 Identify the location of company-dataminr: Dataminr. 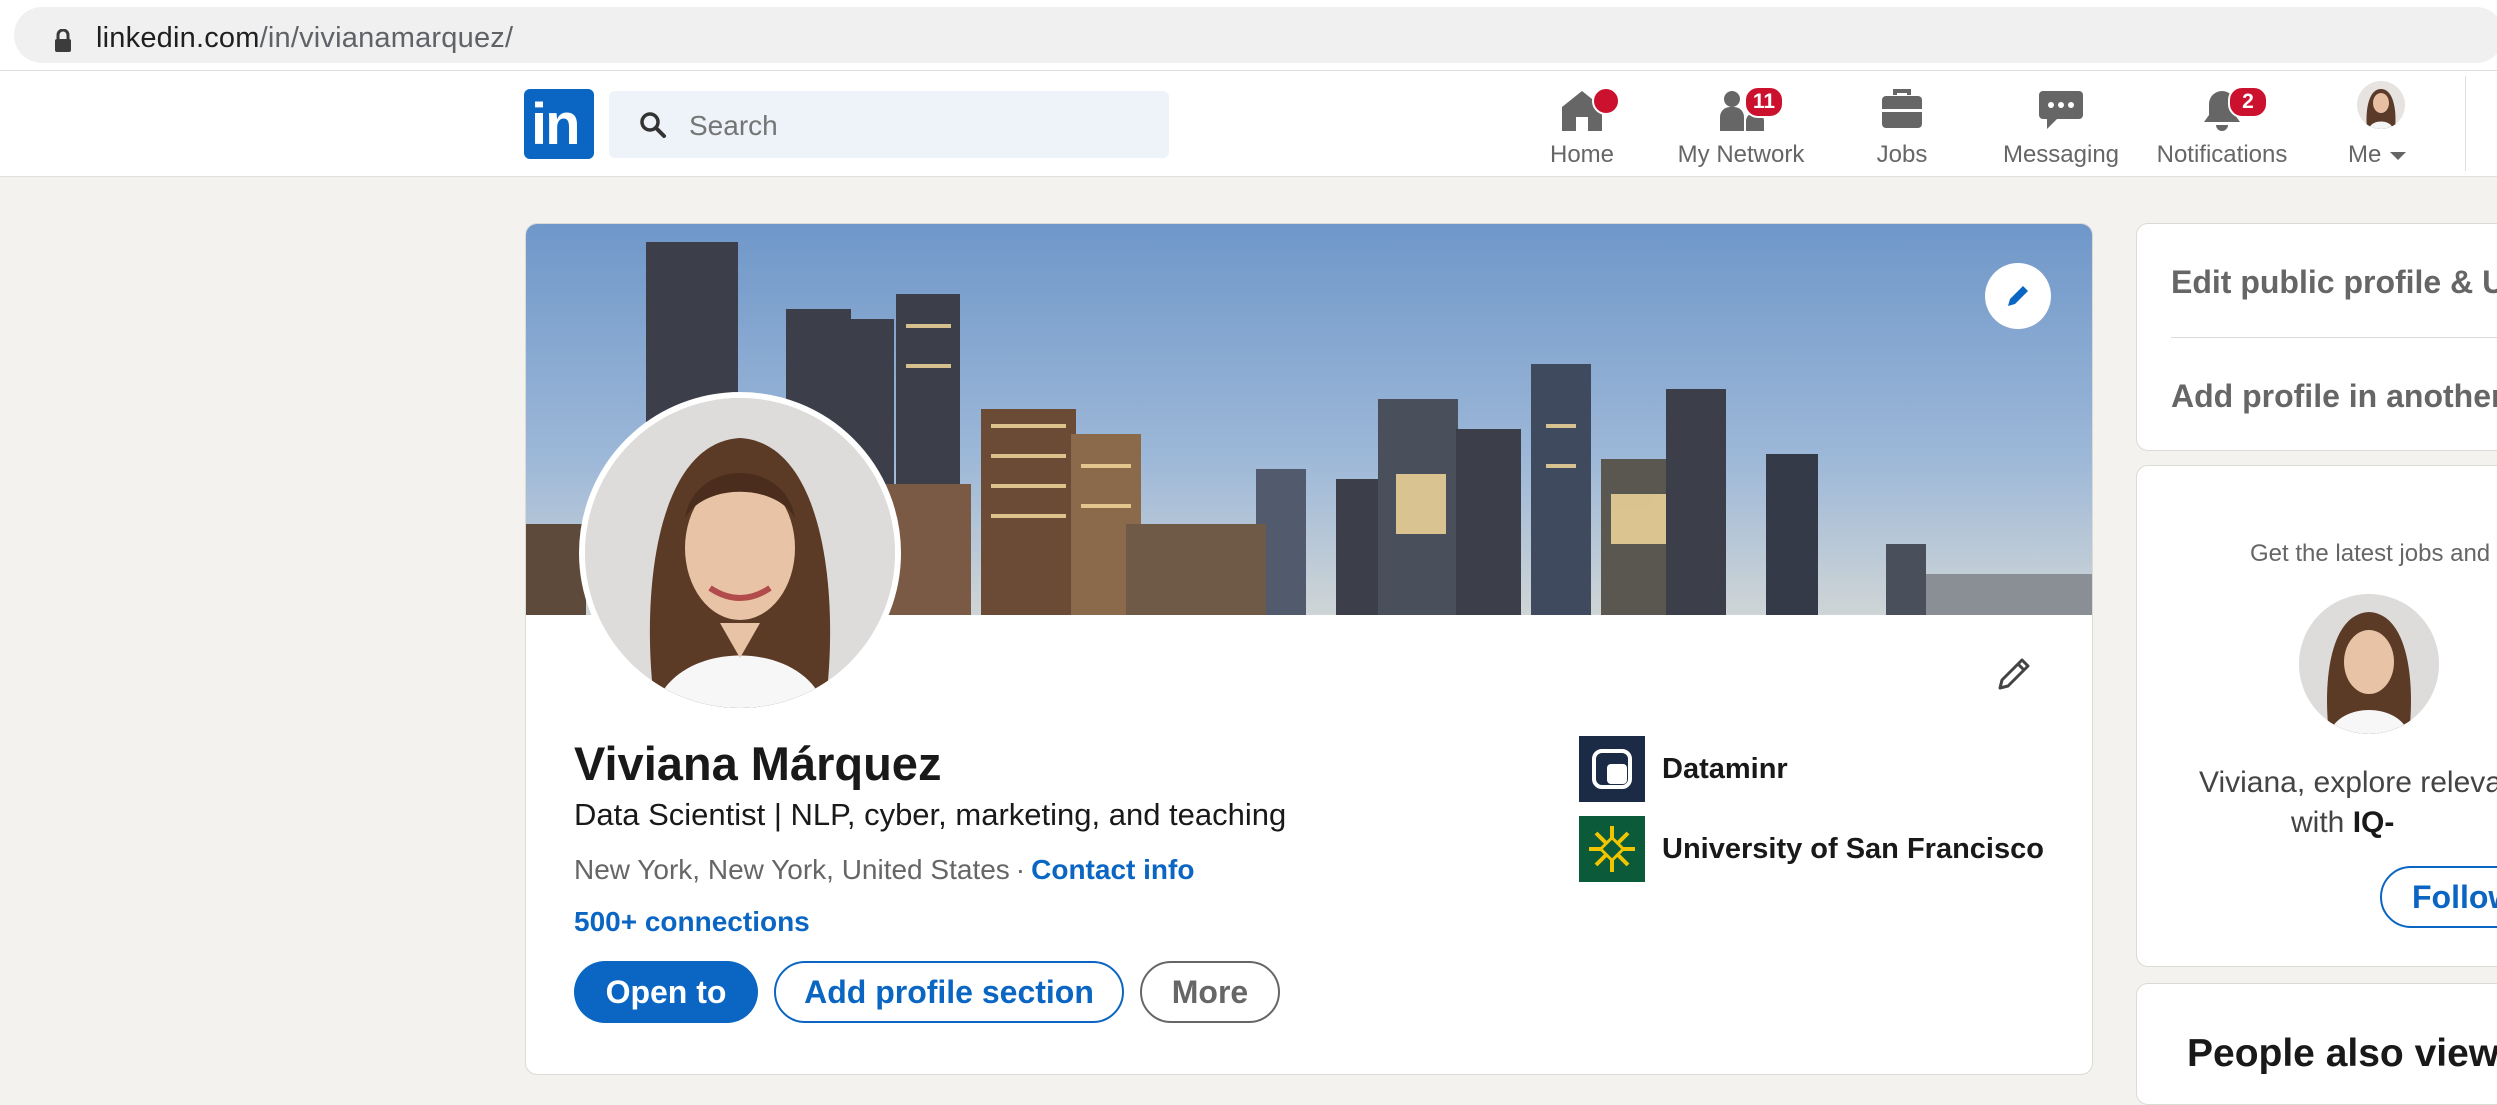
(1683, 769).